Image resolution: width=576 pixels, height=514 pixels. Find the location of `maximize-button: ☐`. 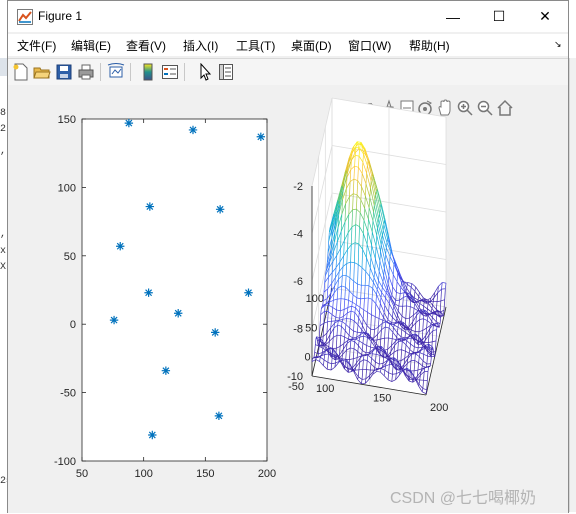

maximize-button: ☐ is located at coordinates (499, 16).